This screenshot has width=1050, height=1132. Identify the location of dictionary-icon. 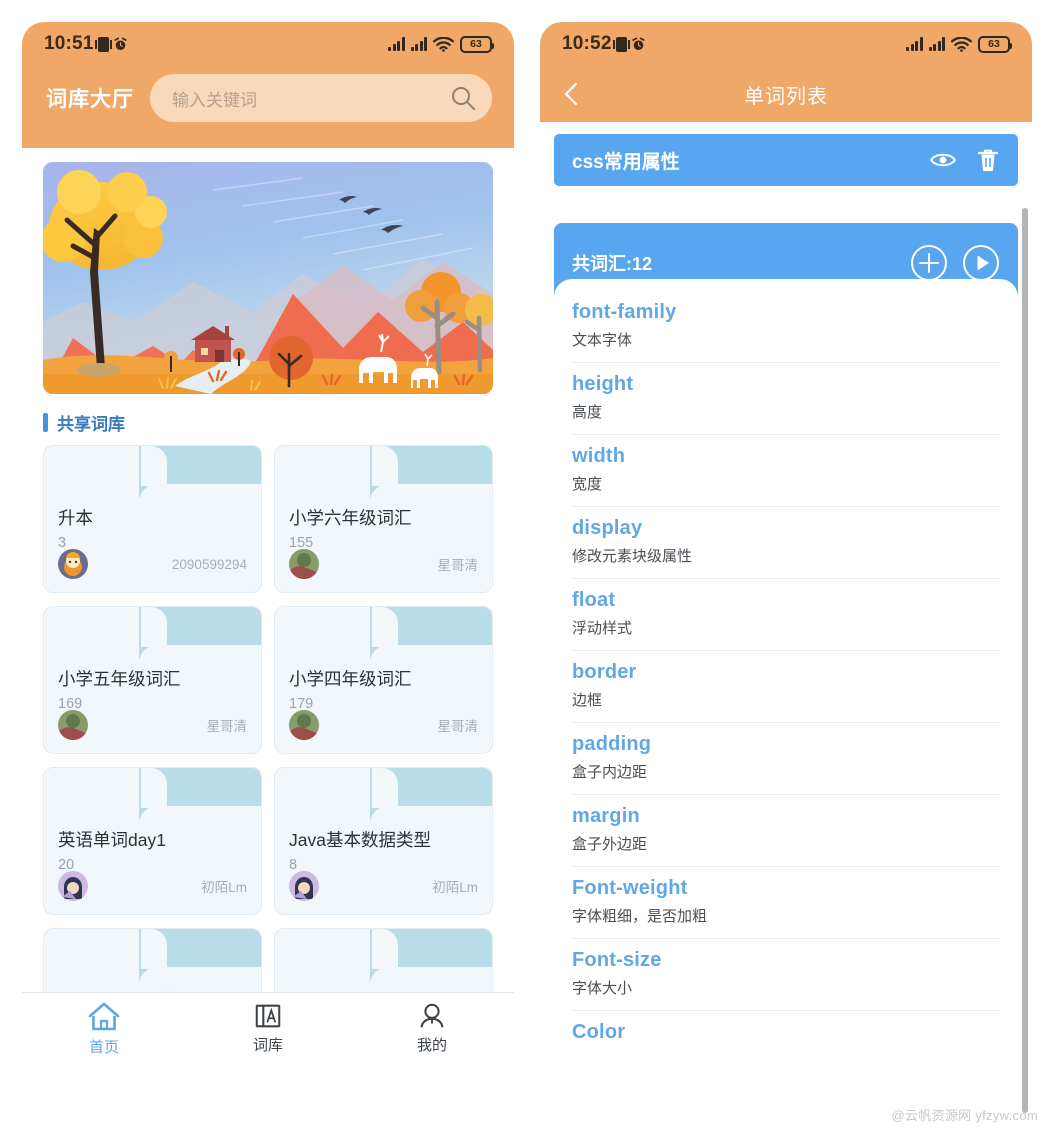
(268, 1016).